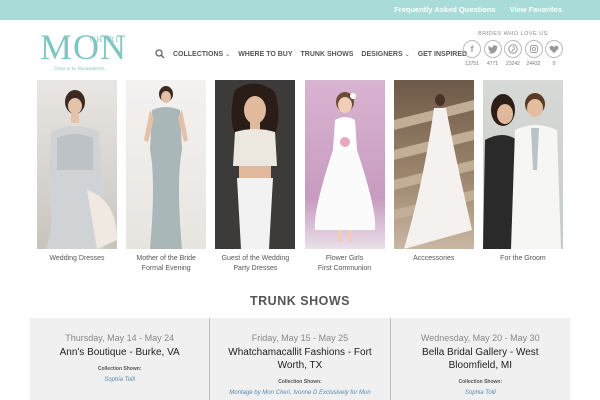 This screenshot has height=400, width=600. Describe the element at coordinates (201, 54) in the screenshot. I see `nav-collections: Collections ⌄` at that location.